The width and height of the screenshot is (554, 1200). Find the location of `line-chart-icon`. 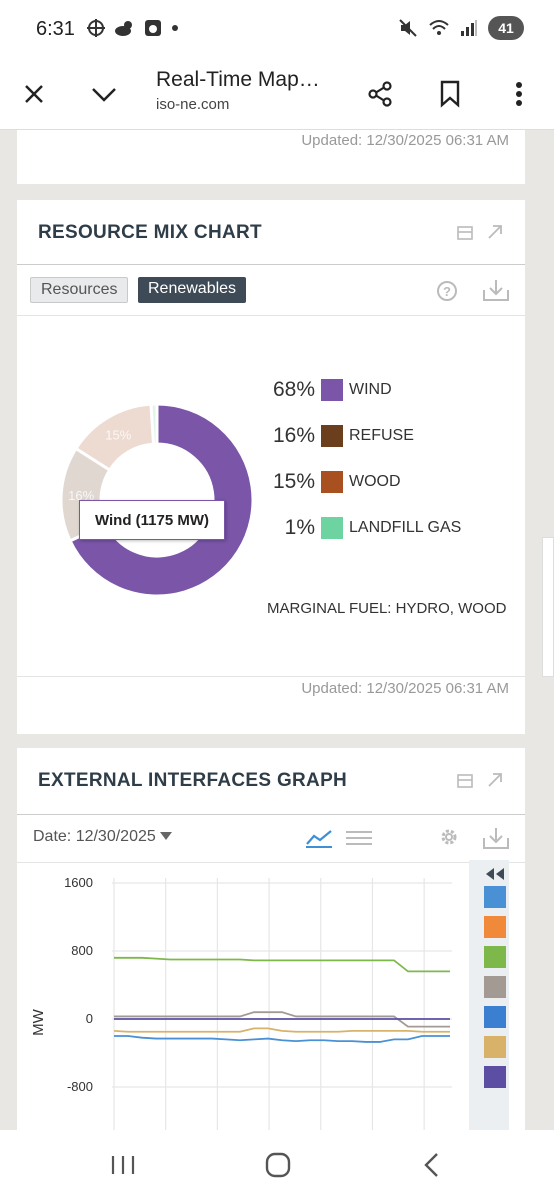

line-chart-icon is located at coordinates (319, 838).